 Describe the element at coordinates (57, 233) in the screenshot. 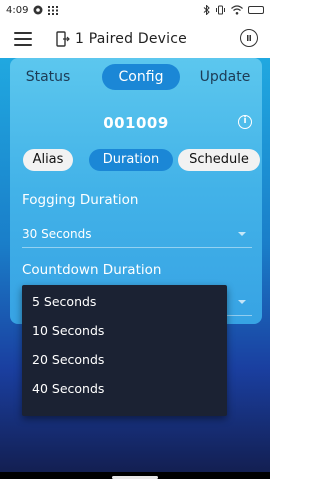

I see `fogging-duration-value: 30 Seconds` at that location.